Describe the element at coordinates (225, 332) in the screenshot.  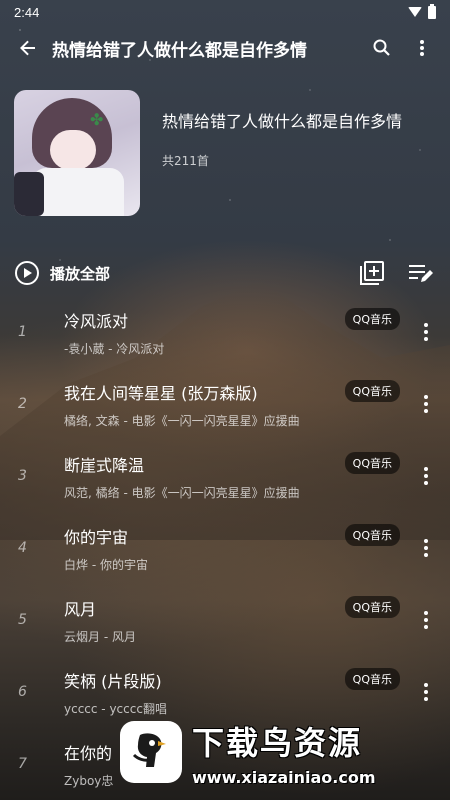
I see `song-row: 1 冷风派对 -袁小葳 - 冷风派对 QQ音乐` at that location.